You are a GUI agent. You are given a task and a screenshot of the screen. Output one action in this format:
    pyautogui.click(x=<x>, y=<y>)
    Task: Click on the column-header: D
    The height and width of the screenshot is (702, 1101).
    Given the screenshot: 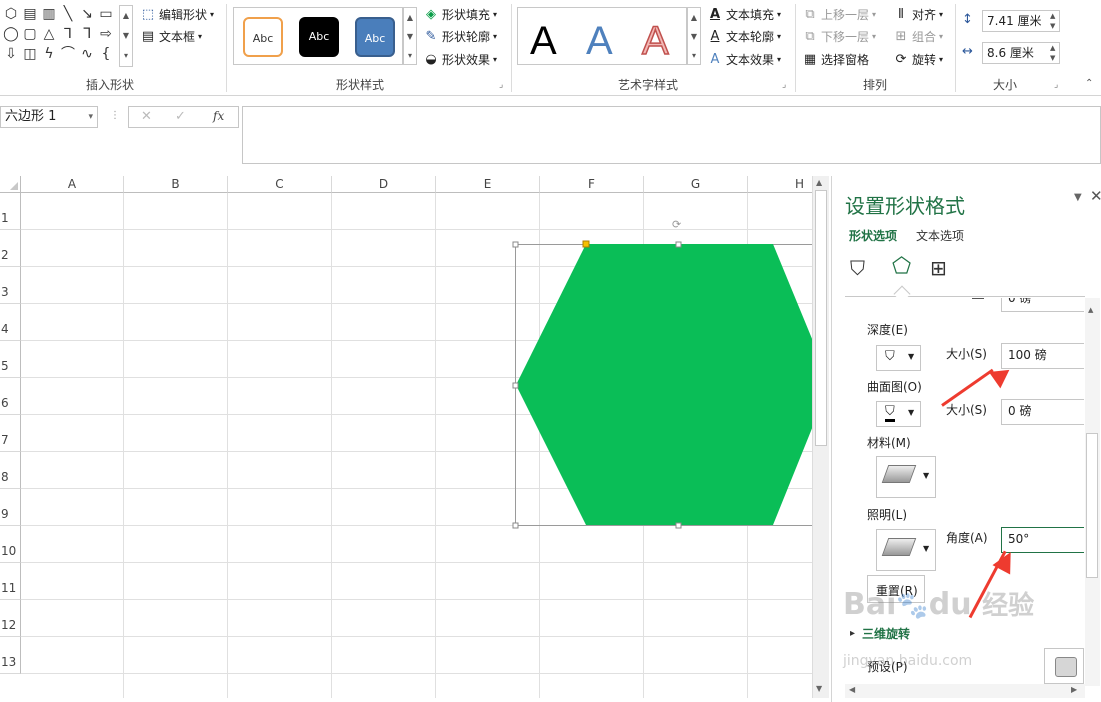 What is the action you would take?
    pyautogui.click(x=384, y=184)
    